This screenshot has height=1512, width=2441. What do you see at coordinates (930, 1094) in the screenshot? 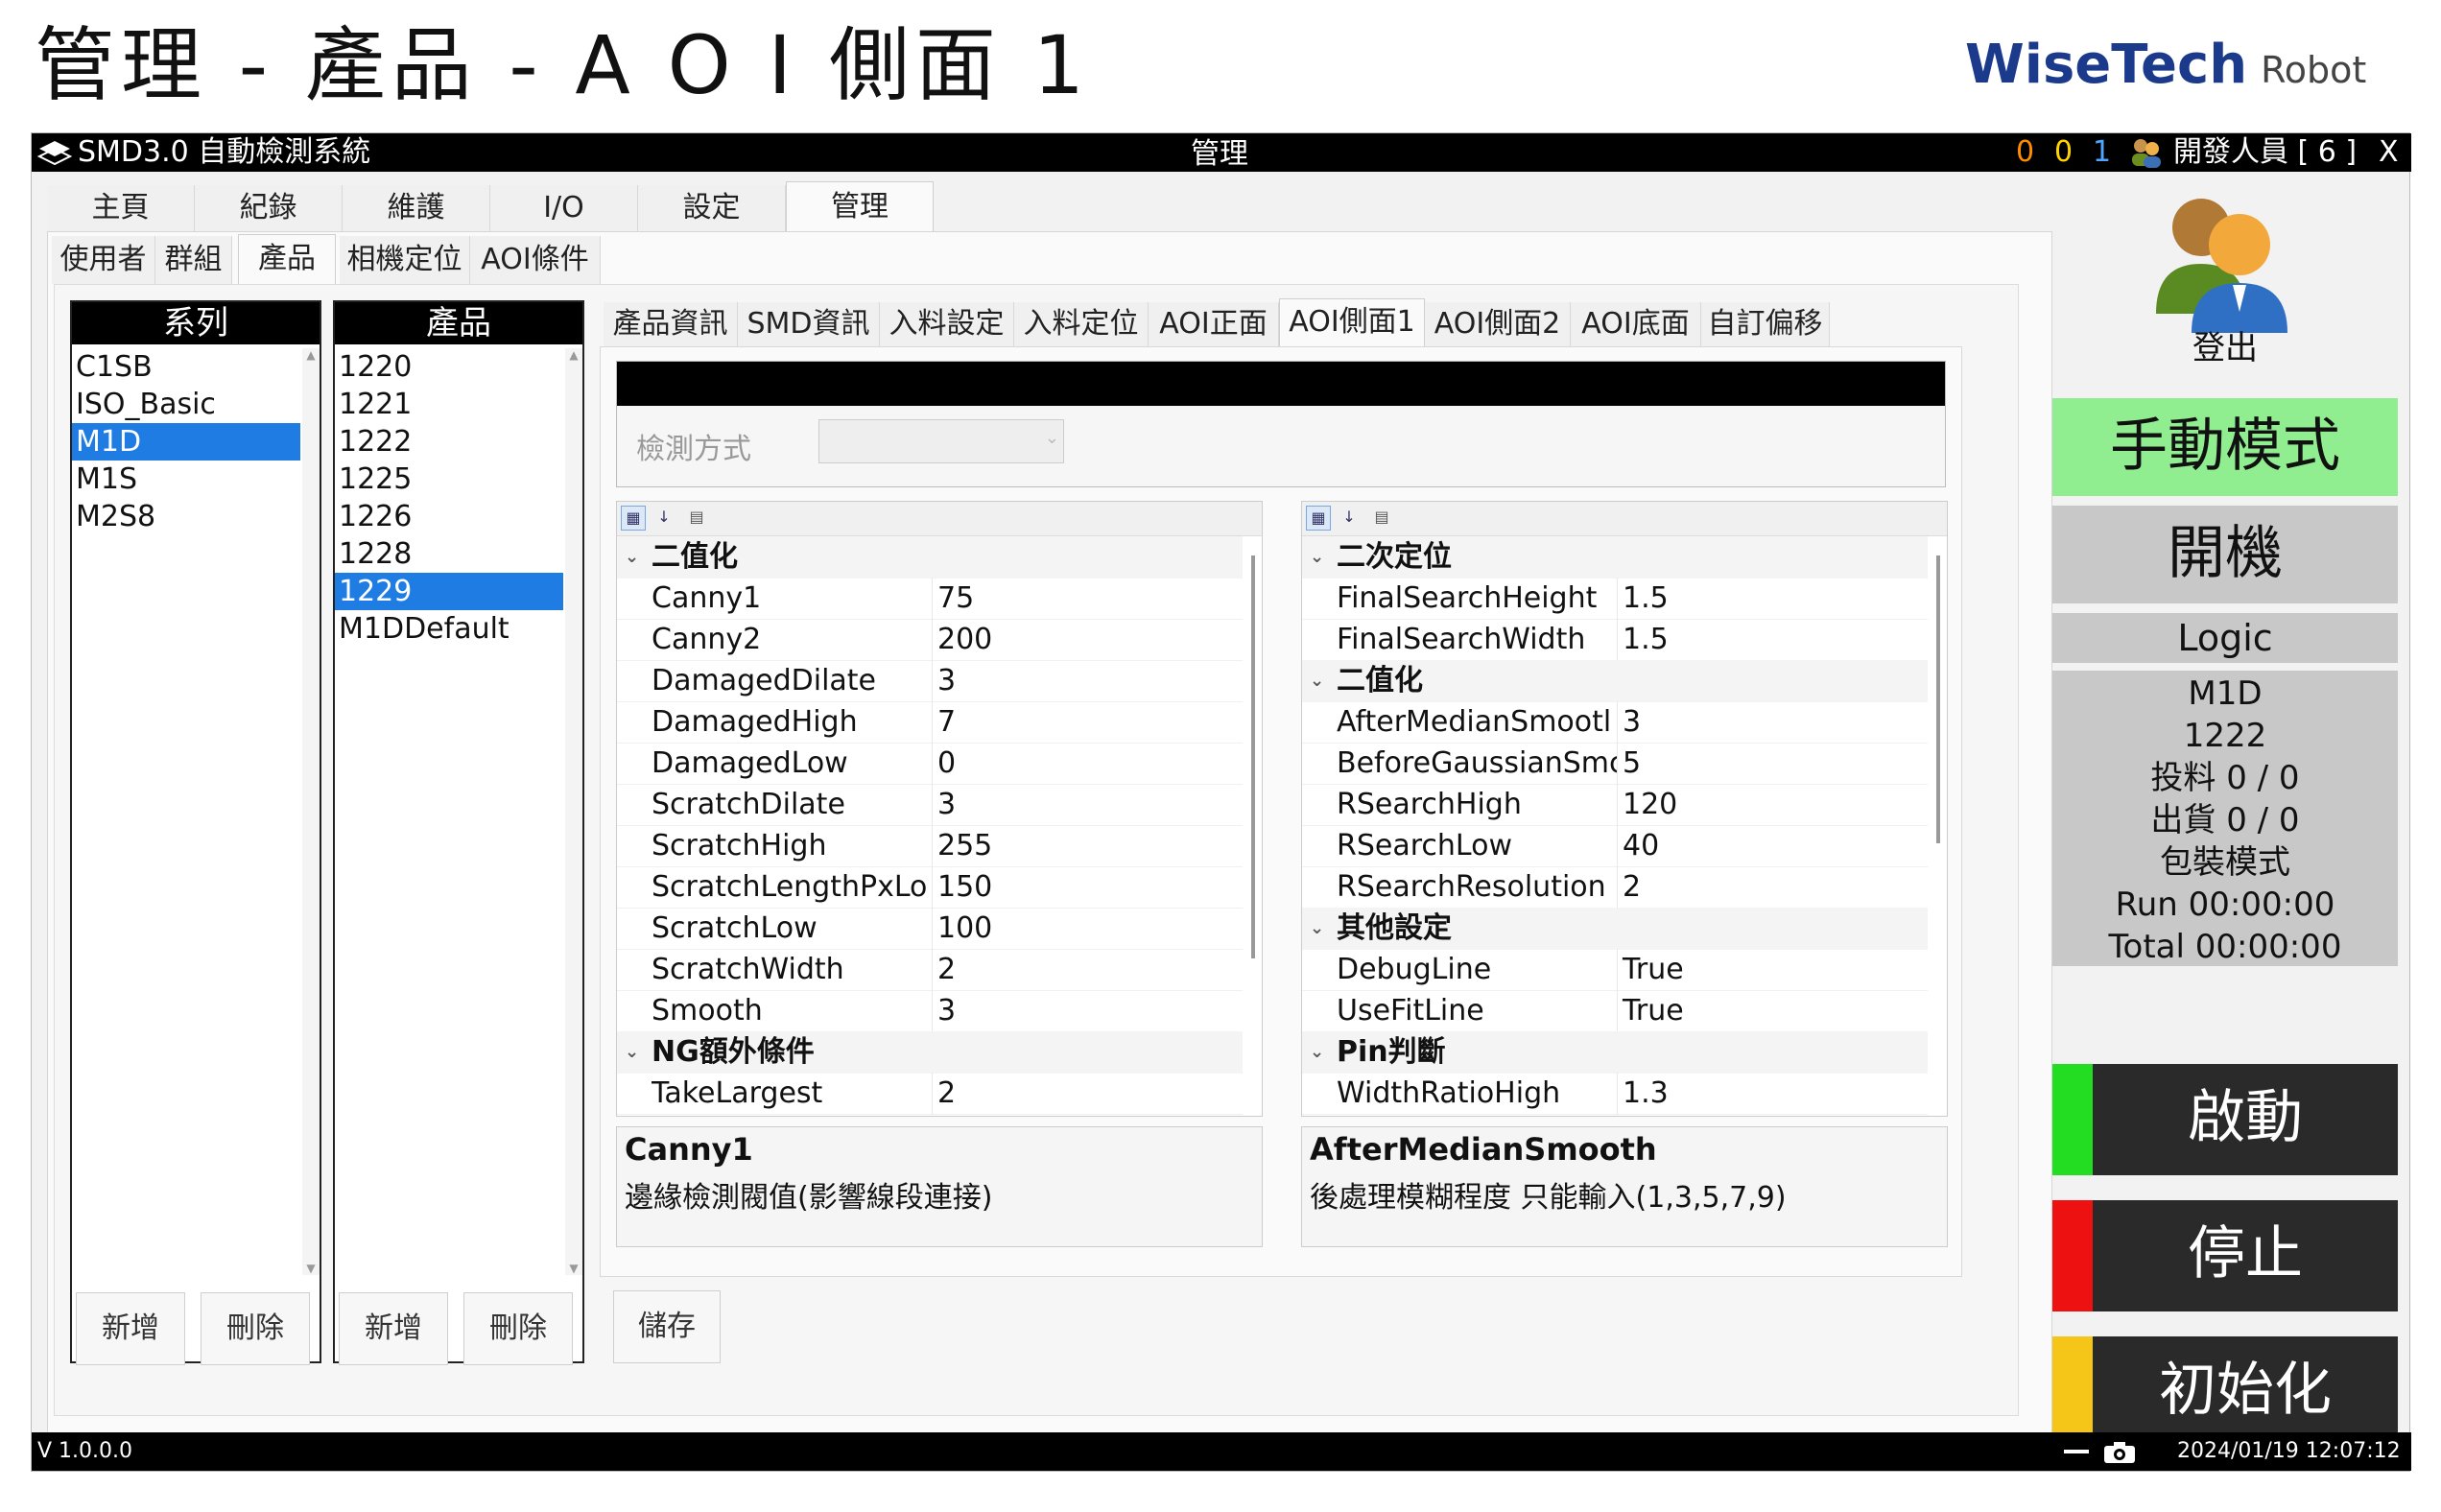
I see `property-row: TakeLargest 2` at bounding box center [930, 1094].